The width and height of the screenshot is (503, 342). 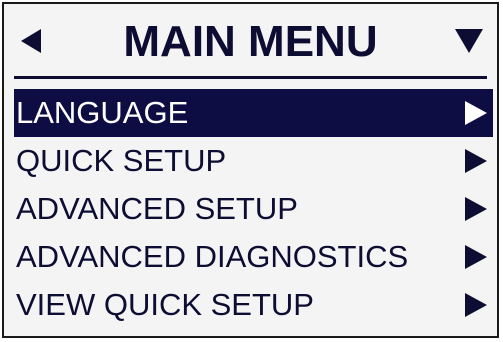 I want to click on menu-item-language: LANGUAGE, so click(x=253, y=113).